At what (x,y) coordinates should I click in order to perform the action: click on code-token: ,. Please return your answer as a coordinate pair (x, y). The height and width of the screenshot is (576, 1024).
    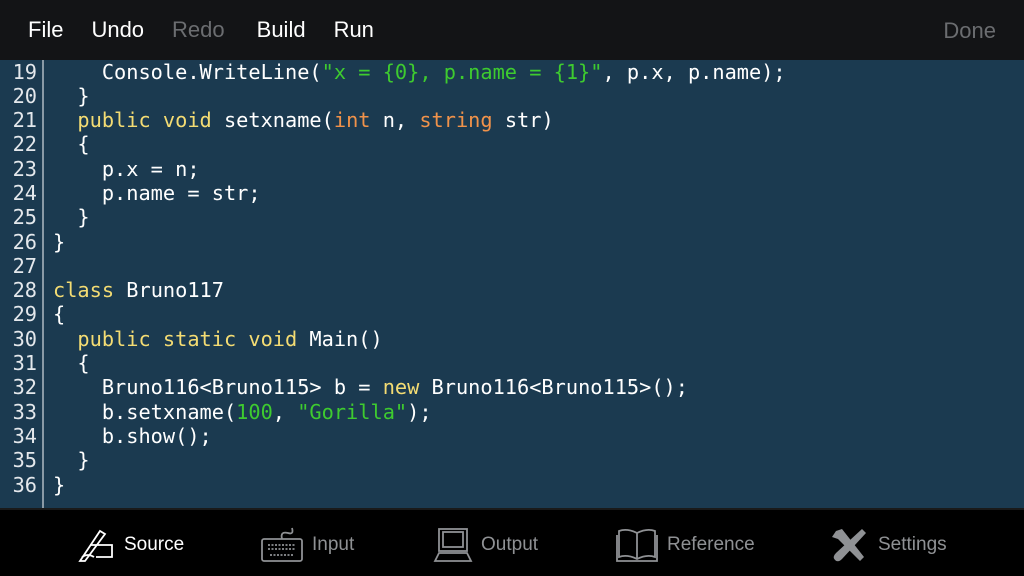
    Looking at the image, I should click on (285, 411).